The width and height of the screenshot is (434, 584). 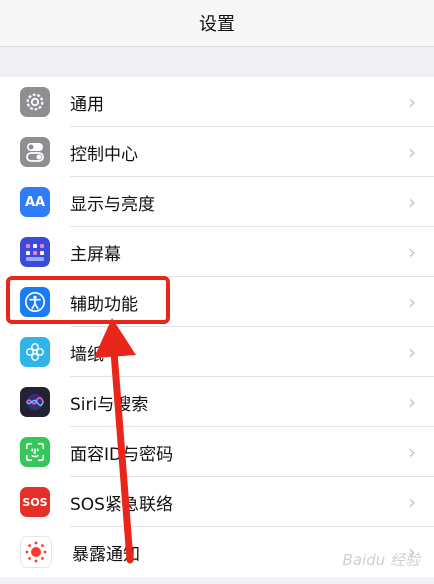 What do you see at coordinates (35, 352) in the screenshot?
I see `flower-icon` at bounding box center [35, 352].